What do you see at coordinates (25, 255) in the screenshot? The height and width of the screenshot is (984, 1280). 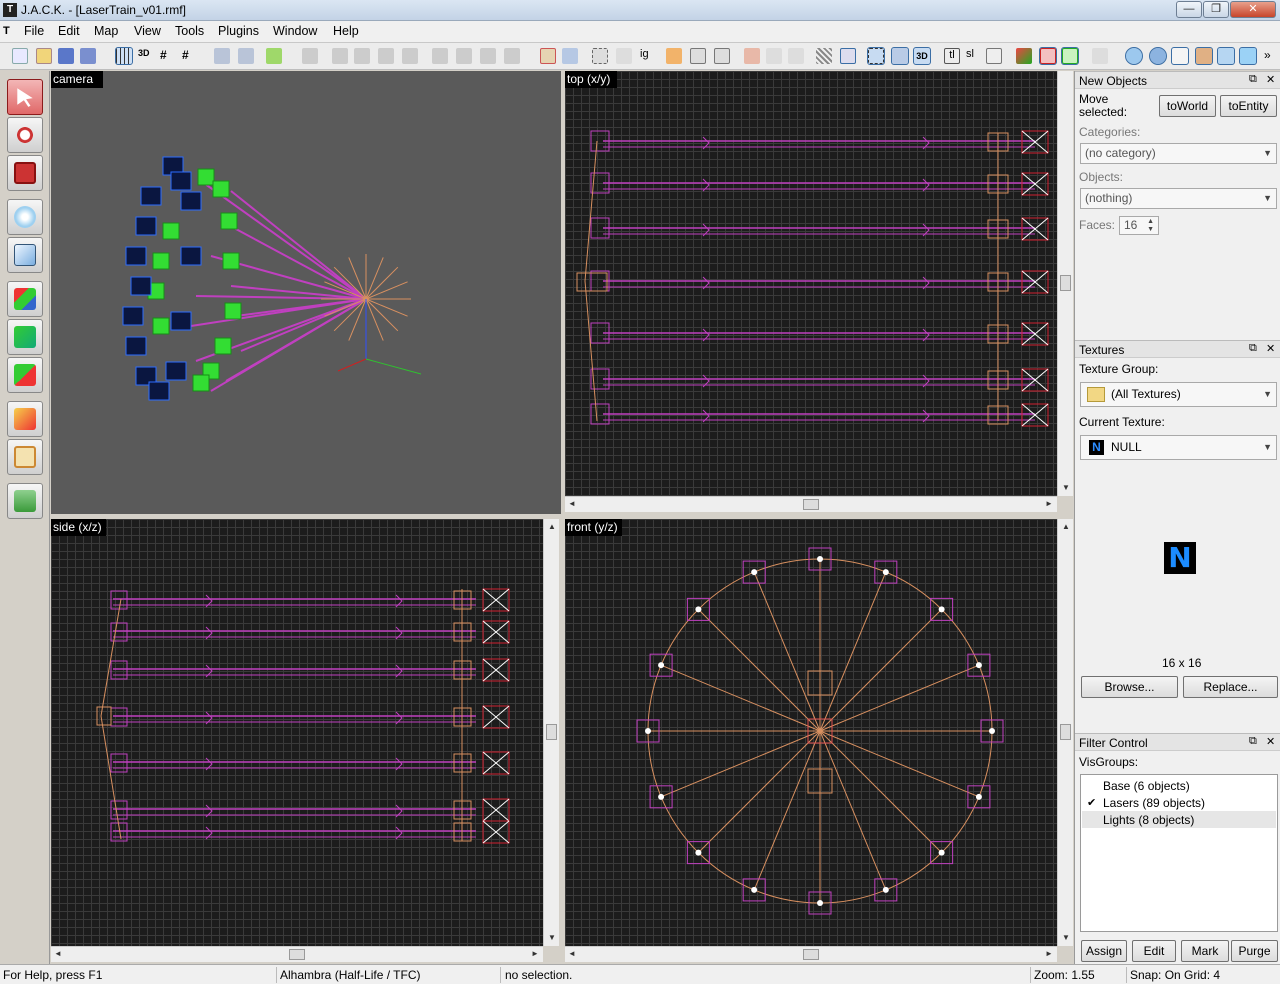 I see `block-tool` at bounding box center [25, 255].